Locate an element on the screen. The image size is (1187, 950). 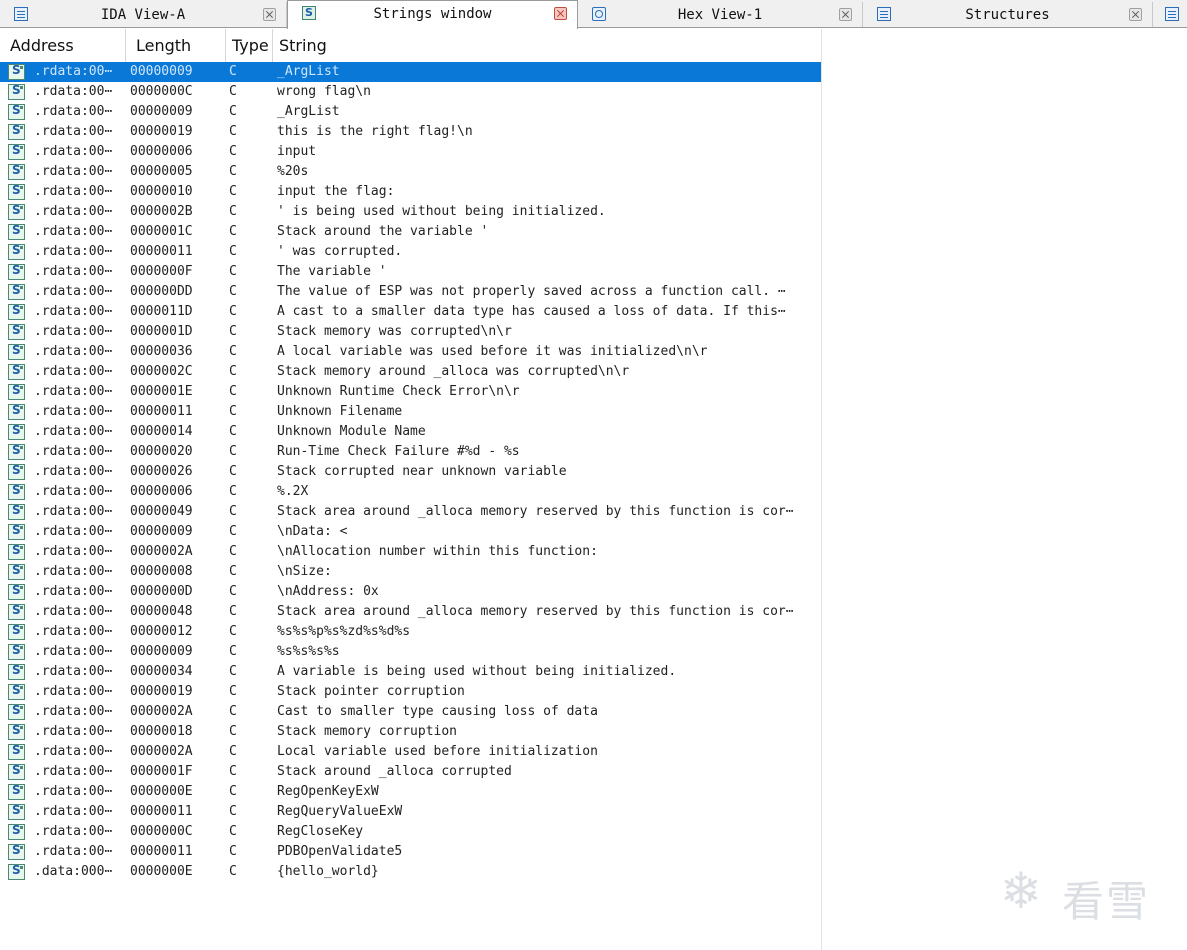
cell-string: Stack around _alloca corrupted is located at coordinates (394, 771).